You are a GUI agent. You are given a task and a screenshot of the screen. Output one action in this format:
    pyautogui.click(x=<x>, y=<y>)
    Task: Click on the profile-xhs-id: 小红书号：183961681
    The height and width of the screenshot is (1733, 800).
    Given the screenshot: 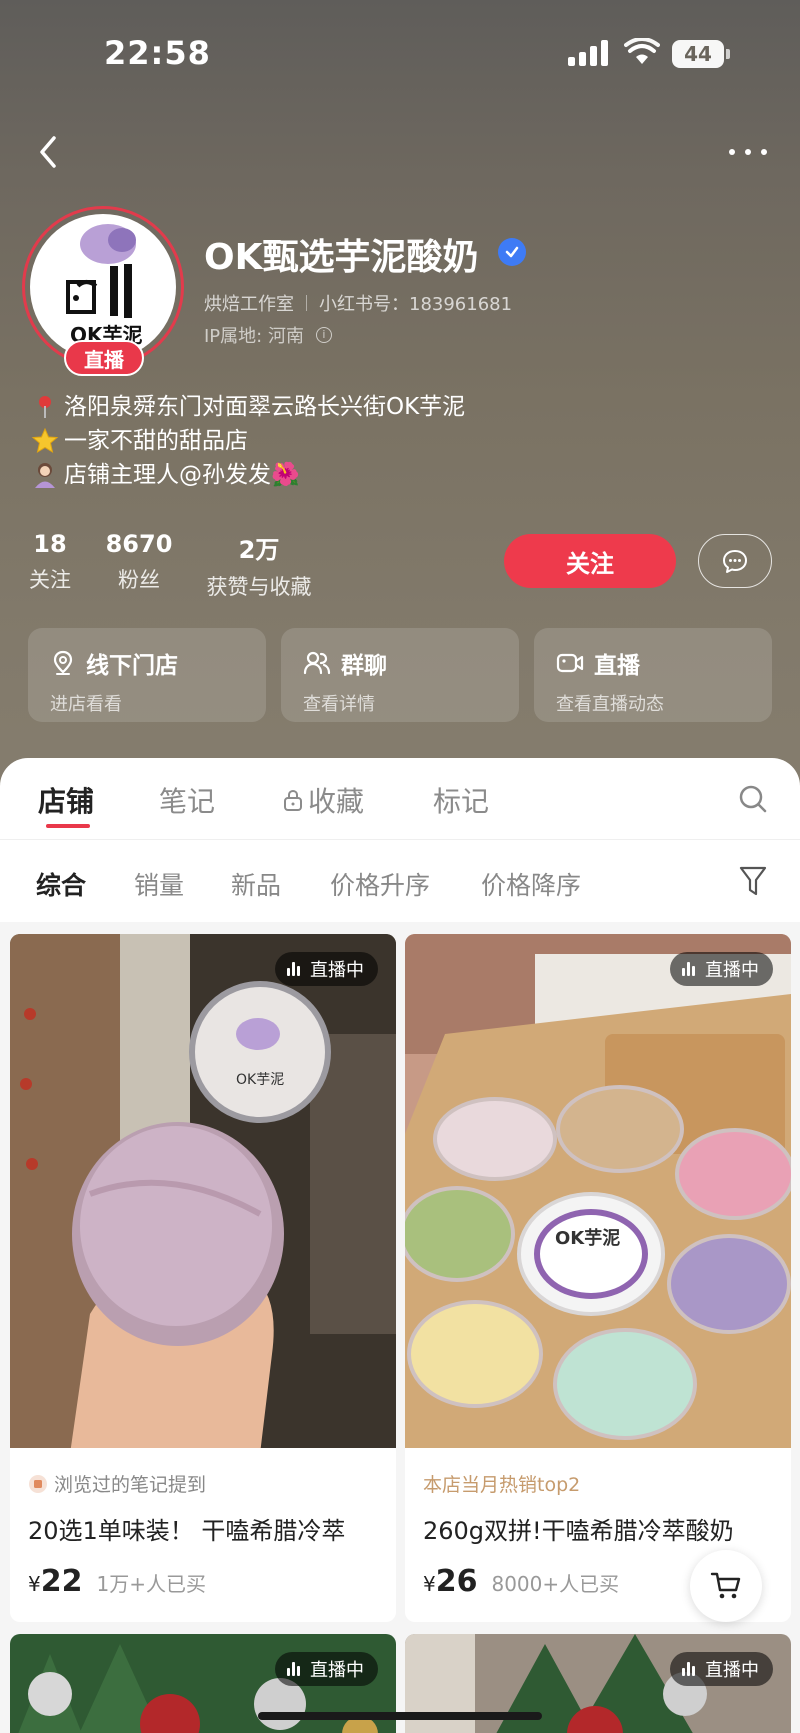 What is the action you would take?
    pyautogui.click(x=416, y=304)
    